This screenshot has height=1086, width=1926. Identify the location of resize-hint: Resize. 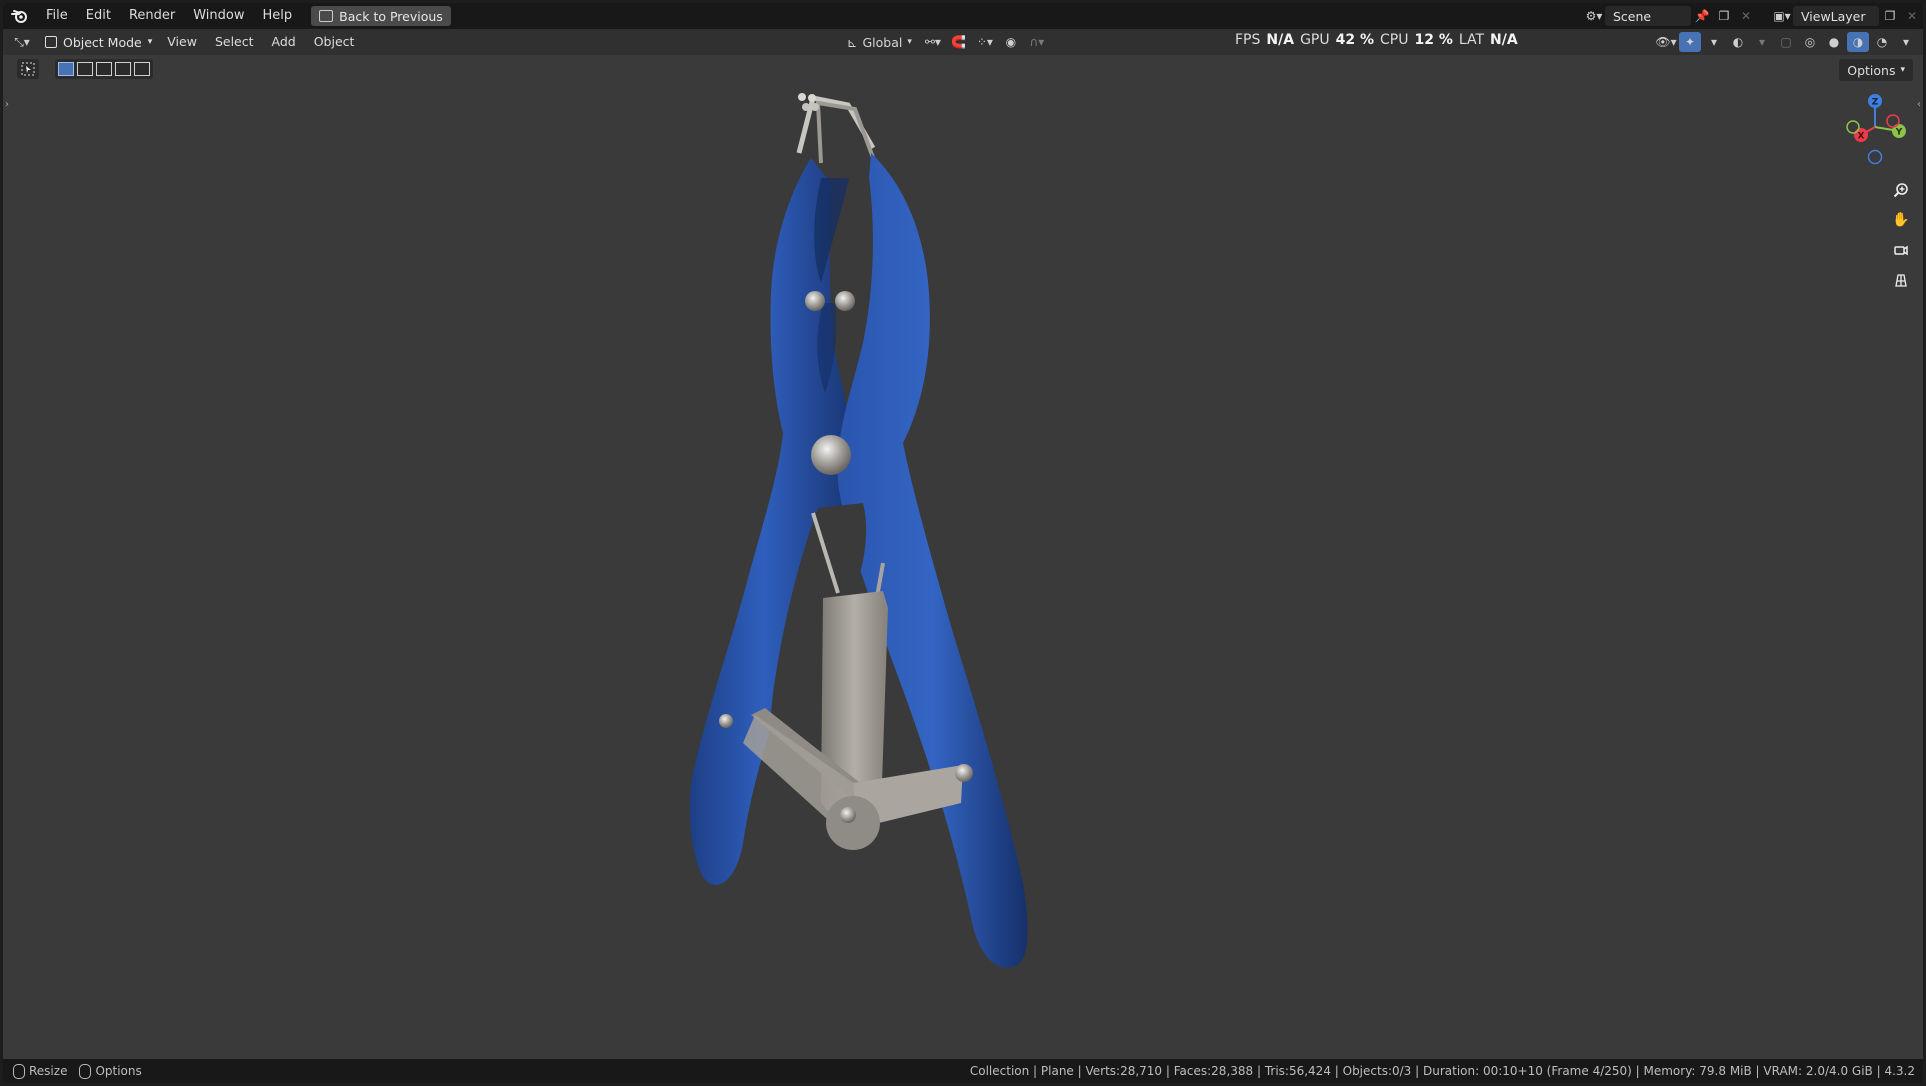
(40, 1071).